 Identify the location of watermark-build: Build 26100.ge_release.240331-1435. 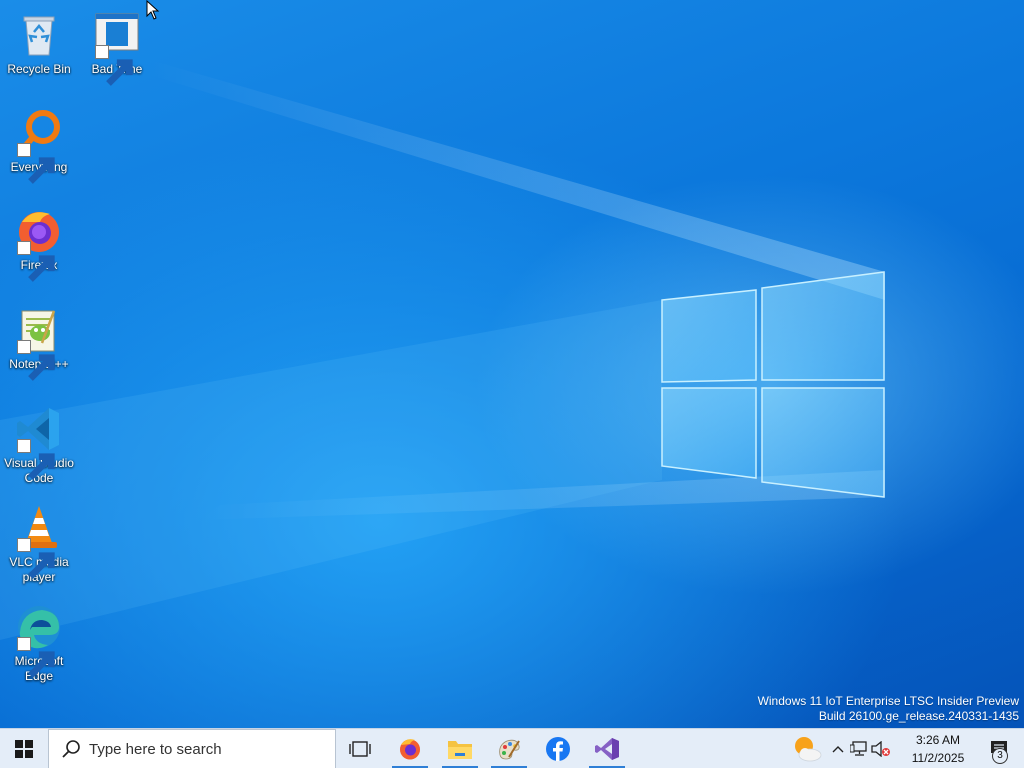
(918, 716).